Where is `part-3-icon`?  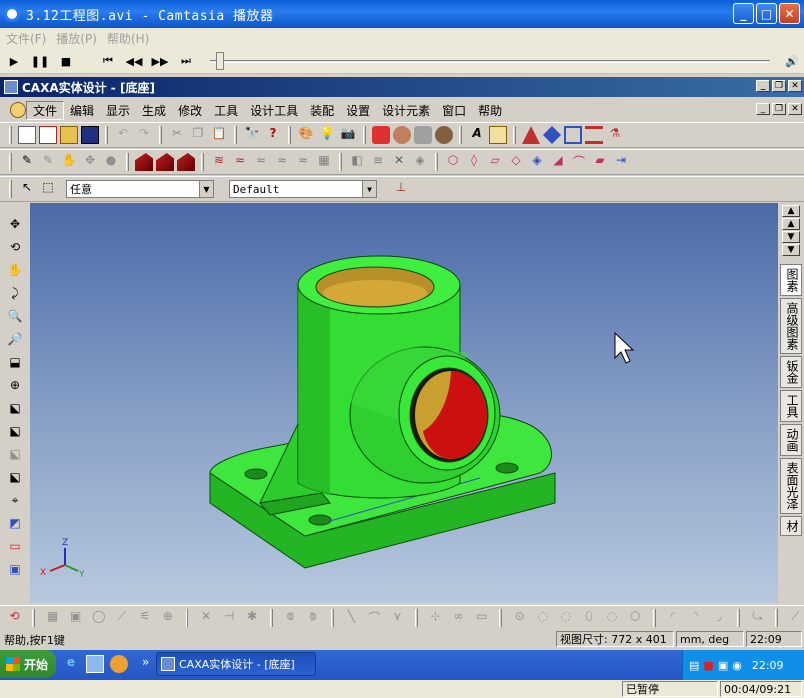 part-3-icon is located at coordinates (423, 135).